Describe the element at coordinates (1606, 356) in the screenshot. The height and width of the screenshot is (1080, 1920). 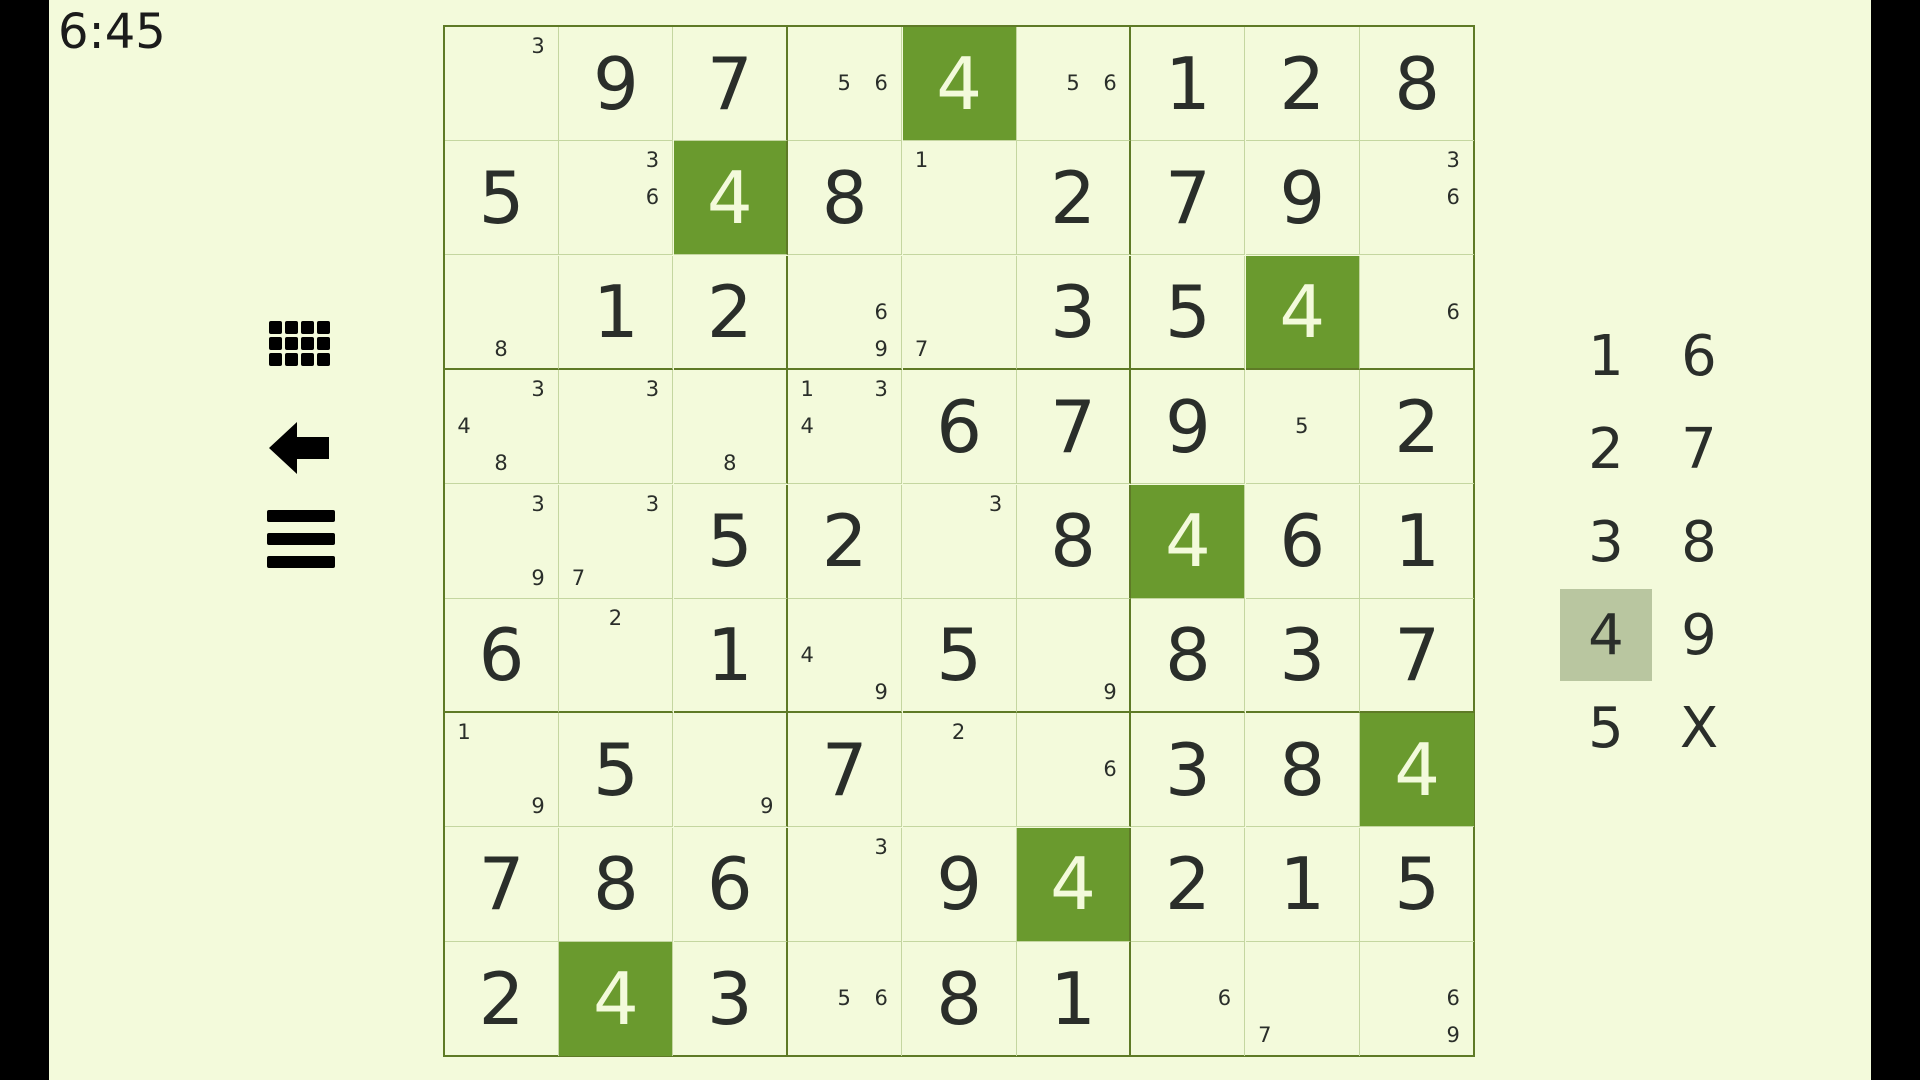
I see `keypad-key-1: 1` at that location.